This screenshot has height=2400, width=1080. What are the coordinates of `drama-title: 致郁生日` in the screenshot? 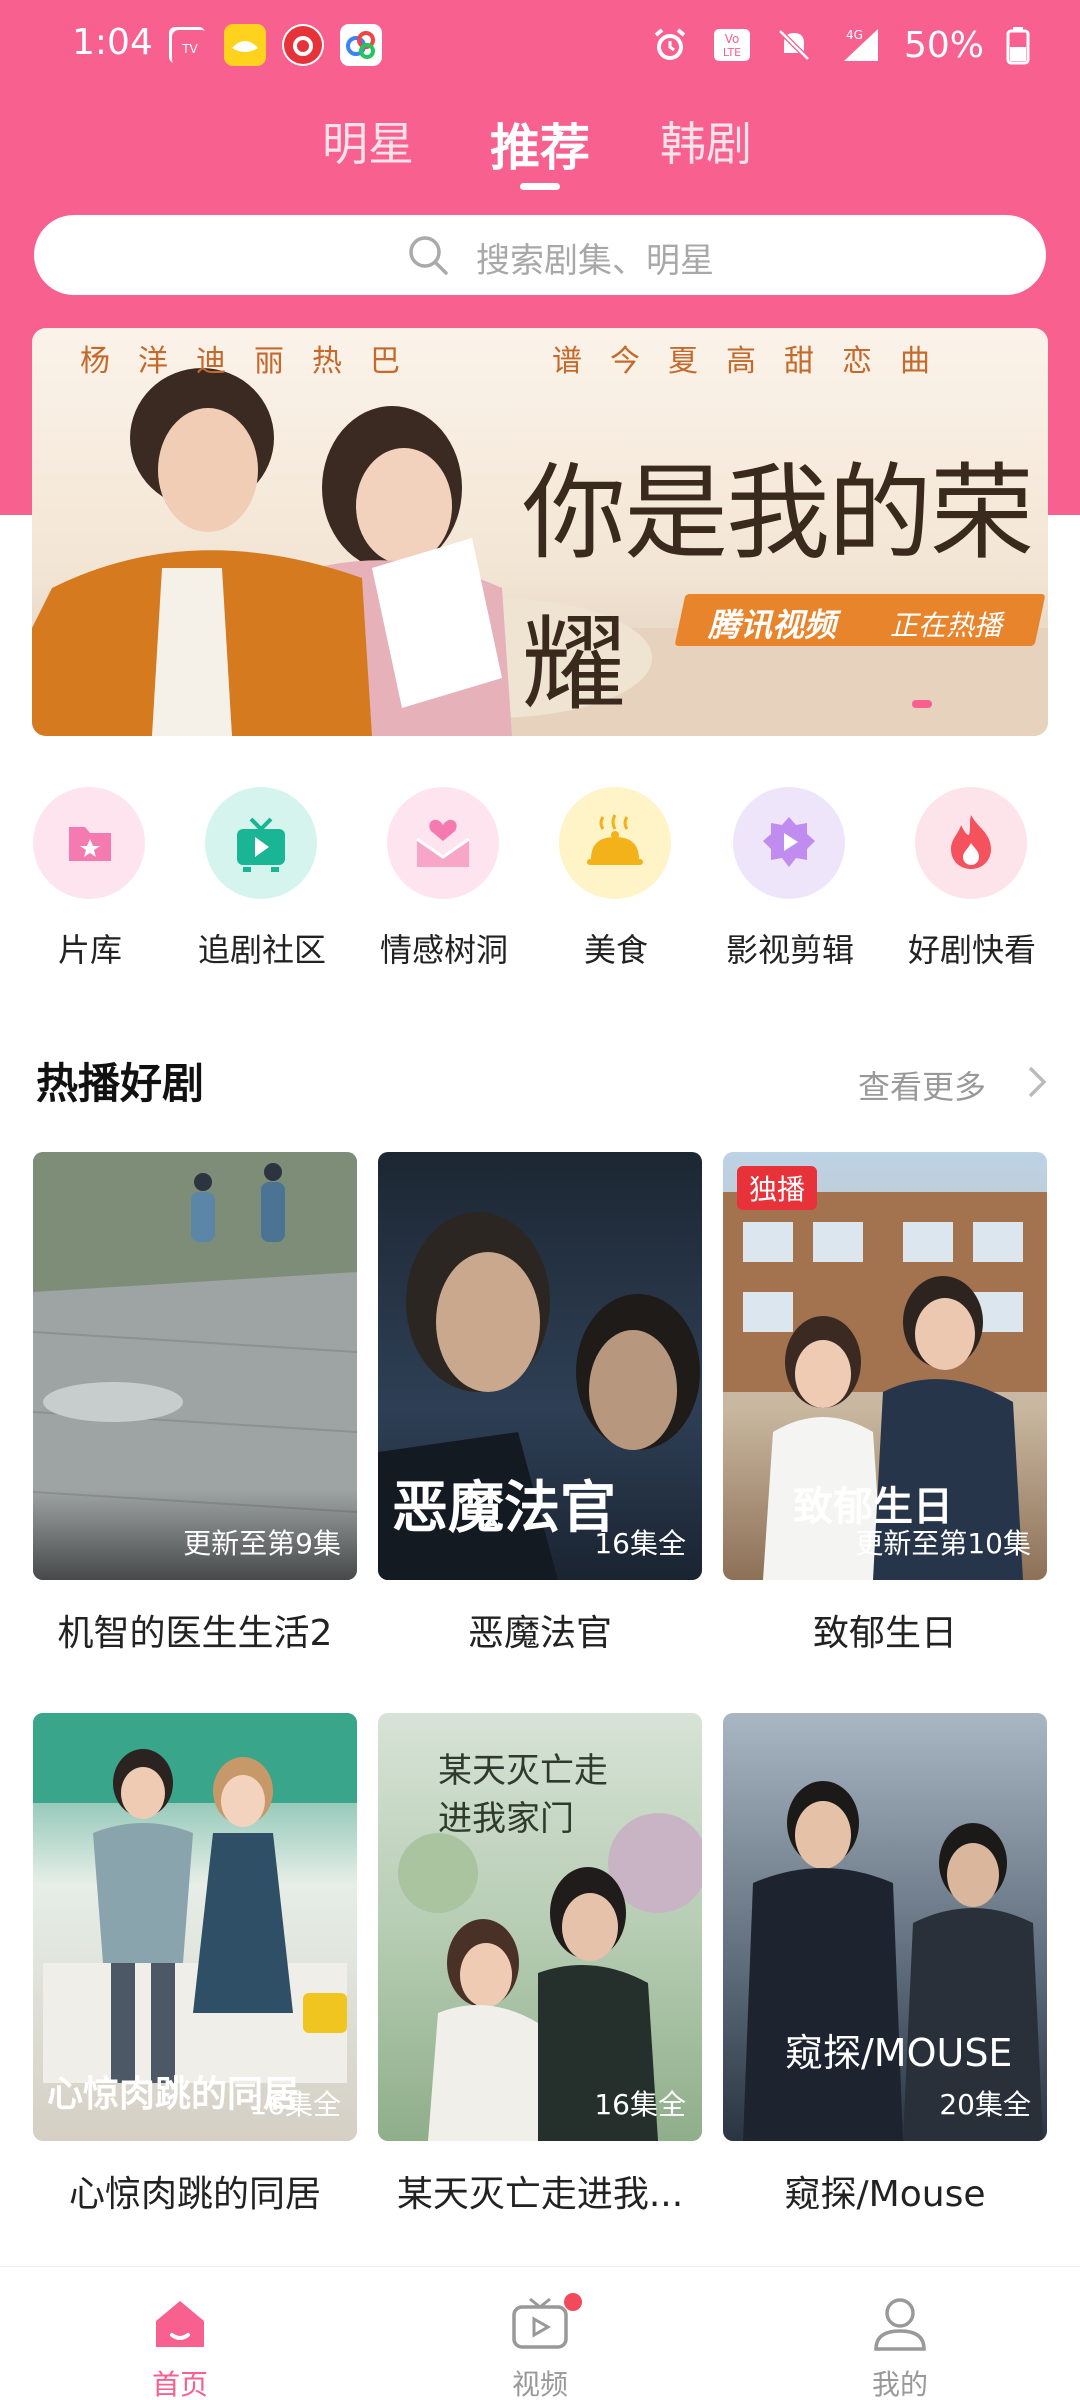 It's located at (884, 1633).